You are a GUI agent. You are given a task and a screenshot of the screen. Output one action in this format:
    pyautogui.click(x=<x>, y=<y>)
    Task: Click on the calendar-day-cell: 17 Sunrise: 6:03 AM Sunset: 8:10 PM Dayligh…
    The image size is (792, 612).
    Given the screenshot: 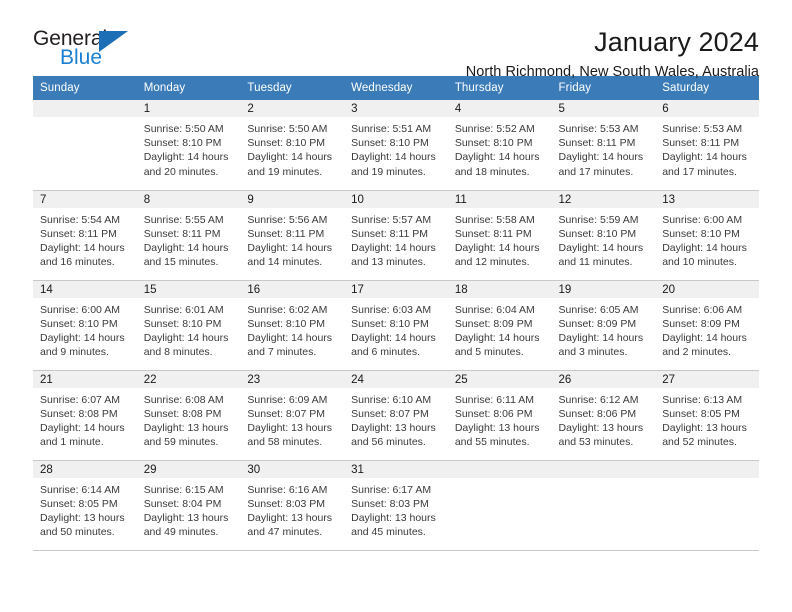 What is the action you would take?
    pyautogui.click(x=396, y=325)
    